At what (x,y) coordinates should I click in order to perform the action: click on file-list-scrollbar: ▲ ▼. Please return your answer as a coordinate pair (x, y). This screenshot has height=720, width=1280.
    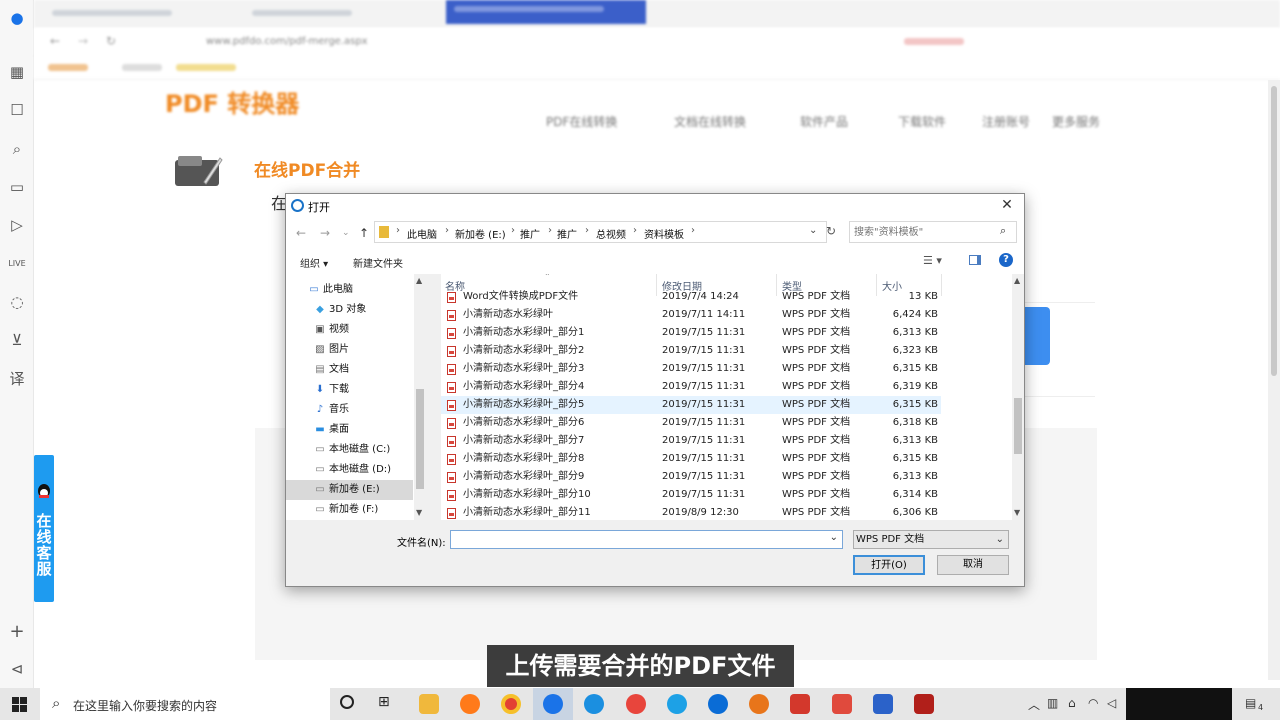
    Looking at the image, I should click on (1018, 397).